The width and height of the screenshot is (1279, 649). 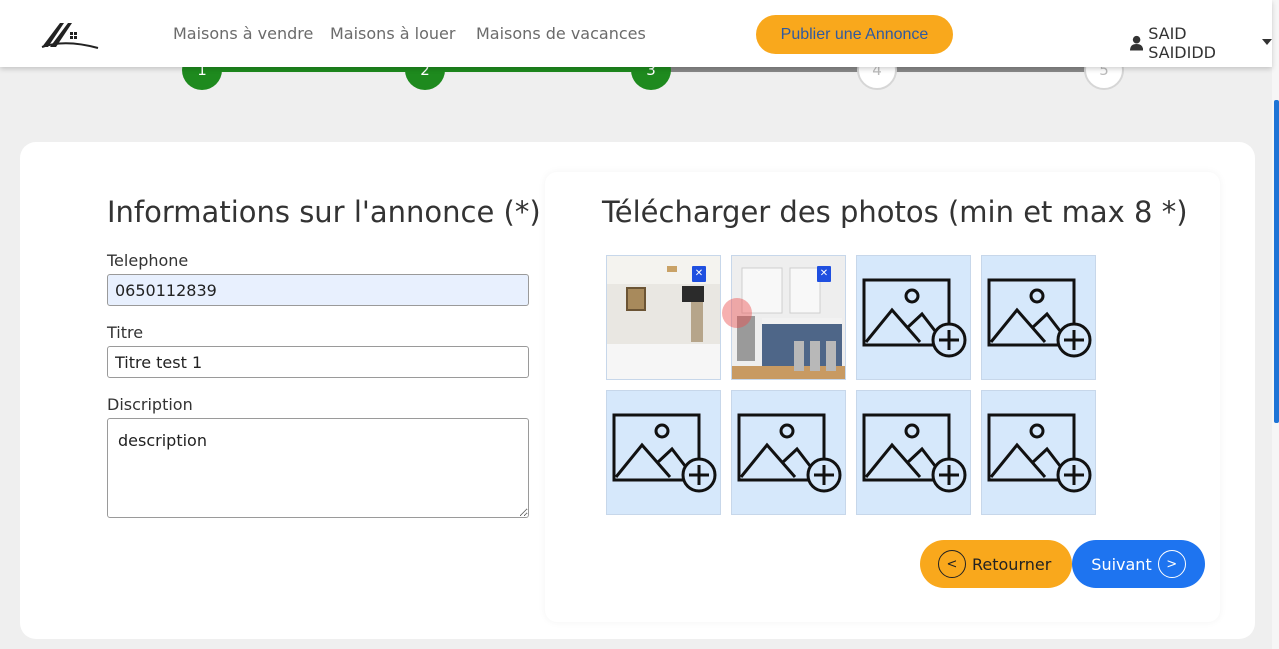 What do you see at coordinates (1121, 564) in the screenshot?
I see `next-button-label: Suivant` at bounding box center [1121, 564].